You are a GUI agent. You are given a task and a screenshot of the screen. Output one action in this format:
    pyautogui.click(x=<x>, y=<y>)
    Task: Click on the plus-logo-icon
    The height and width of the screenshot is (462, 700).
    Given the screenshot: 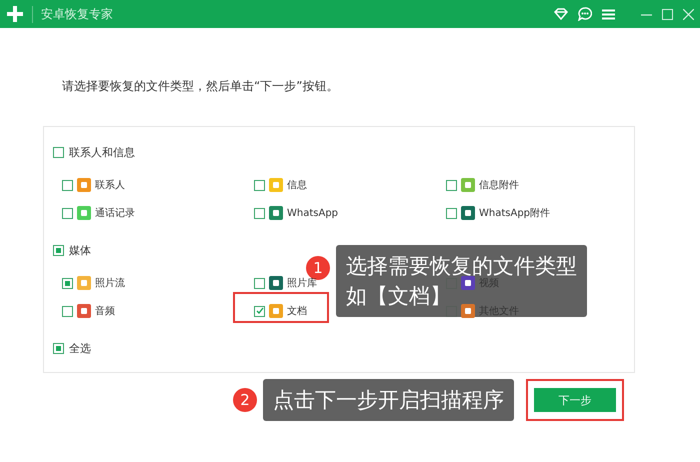 What is the action you would take?
    pyautogui.click(x=15, y=14)
    